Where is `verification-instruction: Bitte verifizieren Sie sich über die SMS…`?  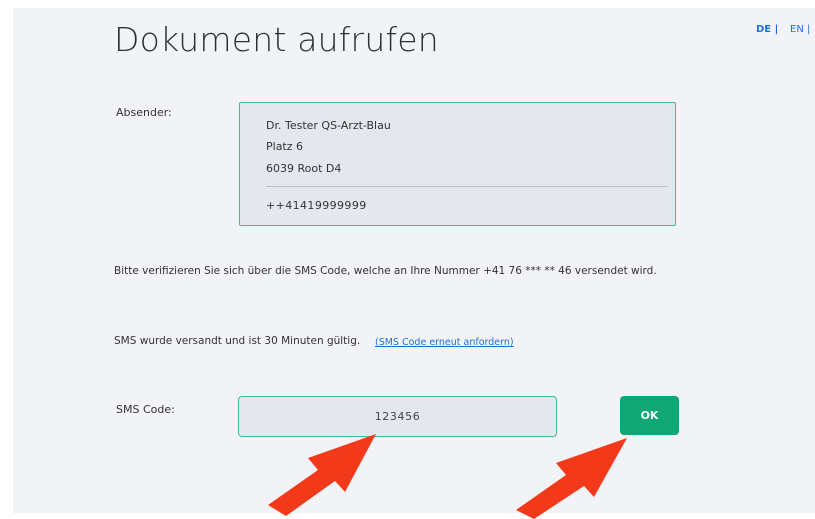
verification-instruction: Bitte verifizieren Sie sich über die SMS… is located at coordinates (385, 271).